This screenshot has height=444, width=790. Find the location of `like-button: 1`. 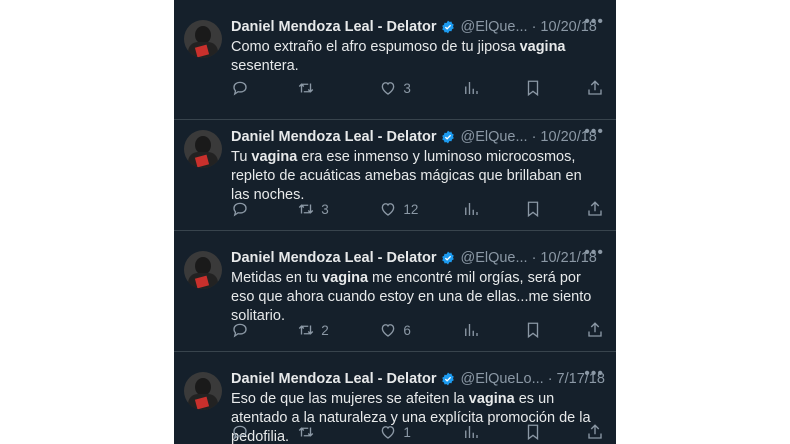

like-button: 1 is located at coordinates (399, 432).